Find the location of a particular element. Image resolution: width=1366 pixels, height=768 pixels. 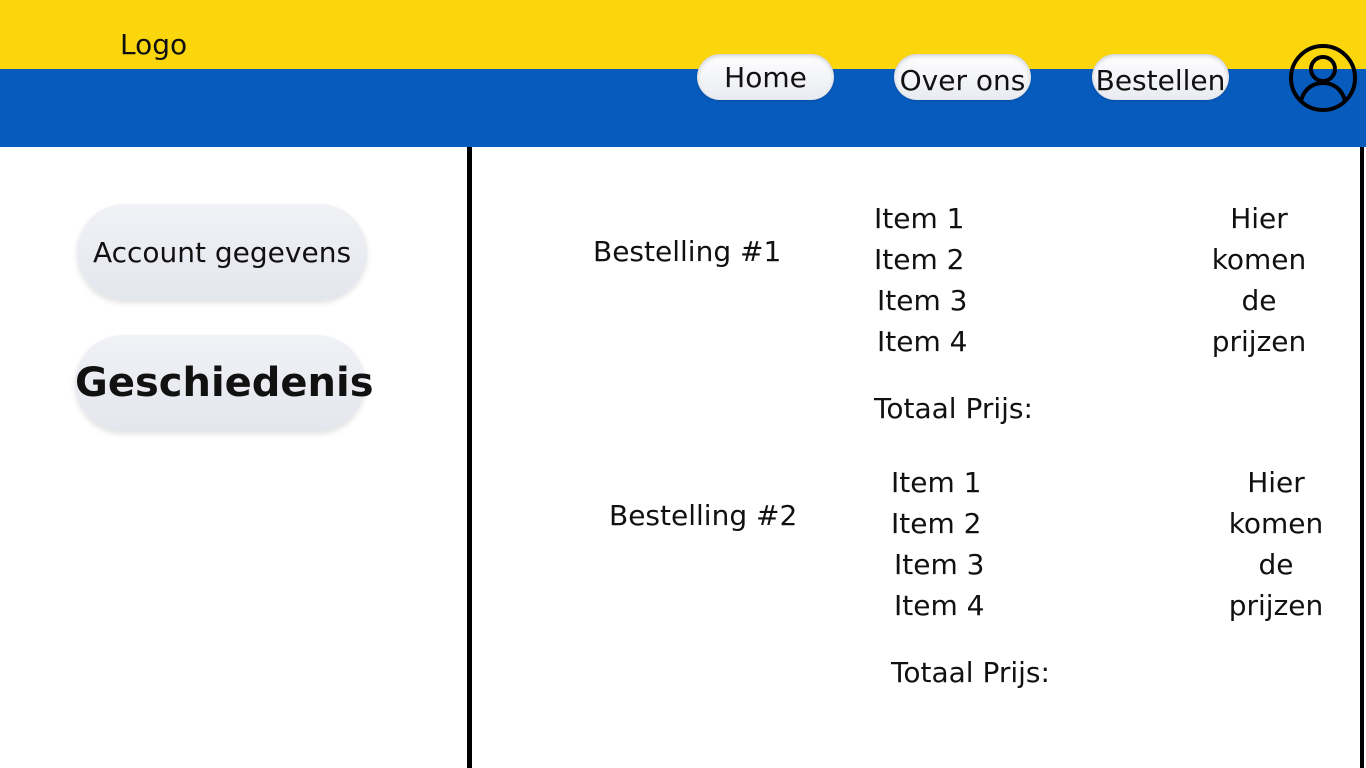

nav-bestellen-button: Bestellen is located at coordinates (1160, 77).